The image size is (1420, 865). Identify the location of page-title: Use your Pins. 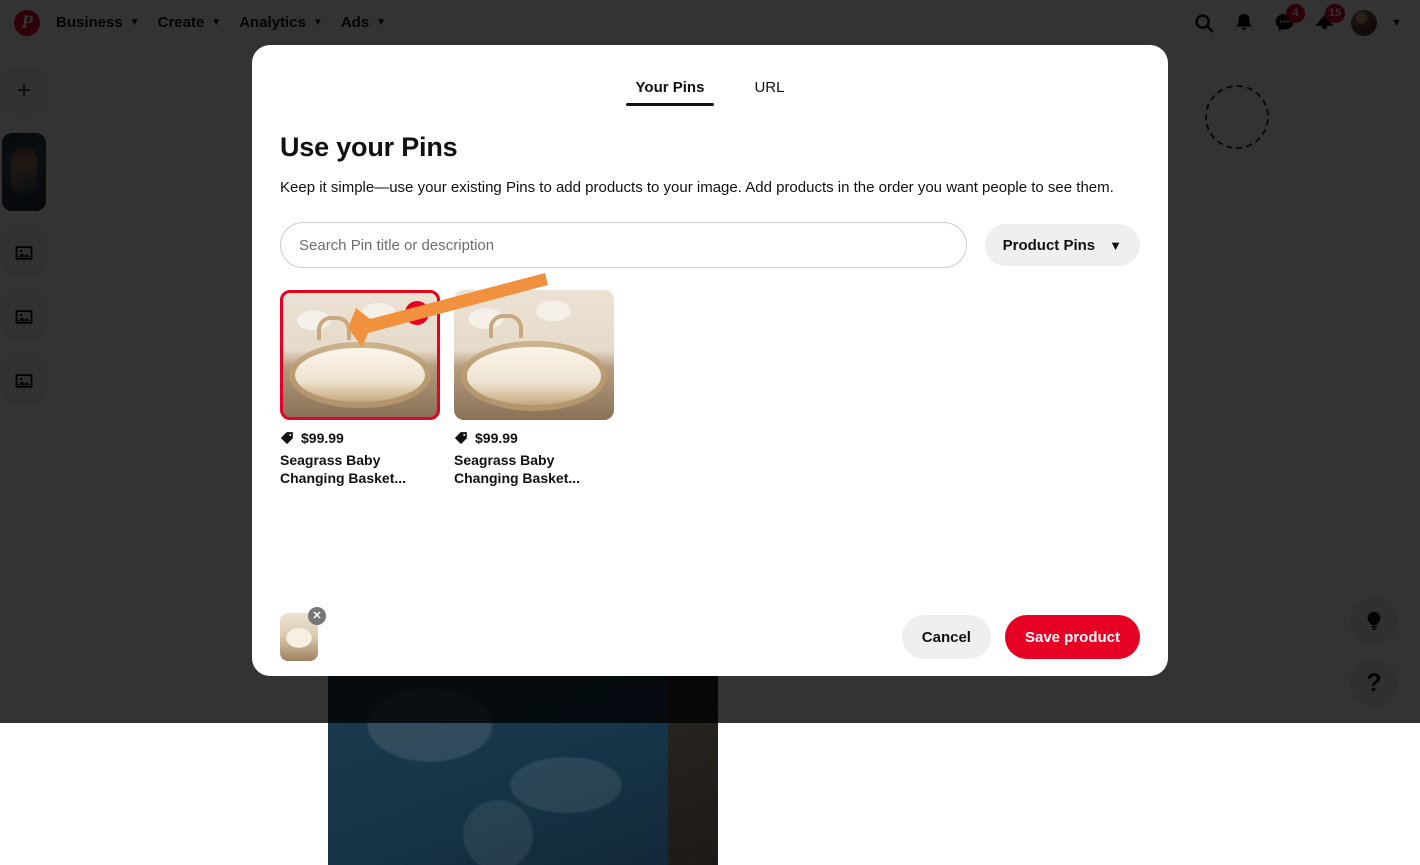
(710, 147).